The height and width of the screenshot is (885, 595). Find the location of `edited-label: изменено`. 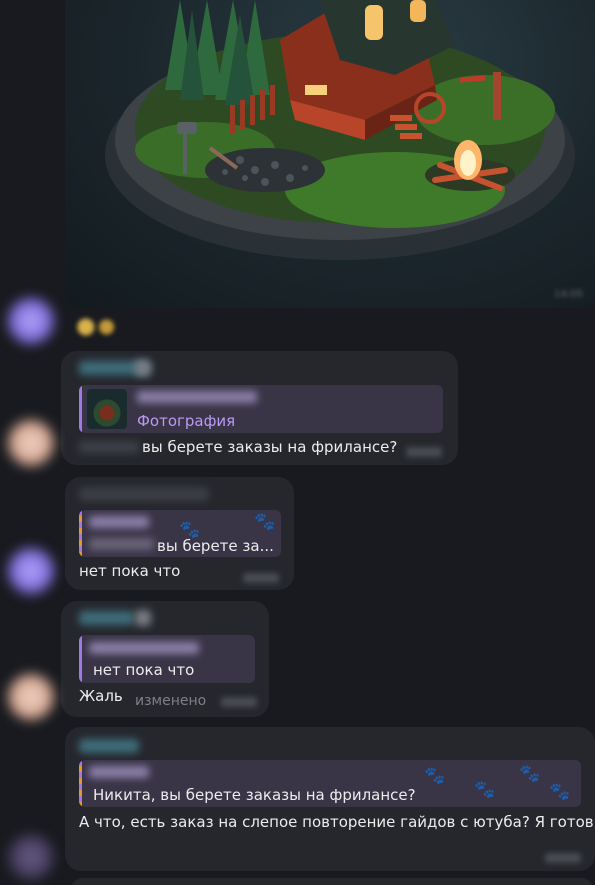

edited-label: изменено is located at coordinates (171, 701).